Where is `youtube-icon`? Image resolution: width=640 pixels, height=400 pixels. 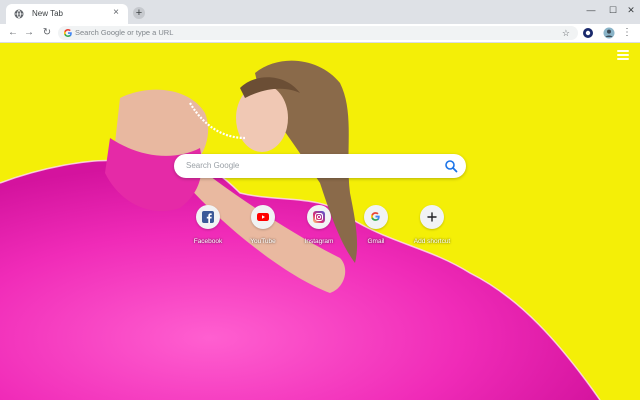 youtube-icon is located at coordinates (263, 217).